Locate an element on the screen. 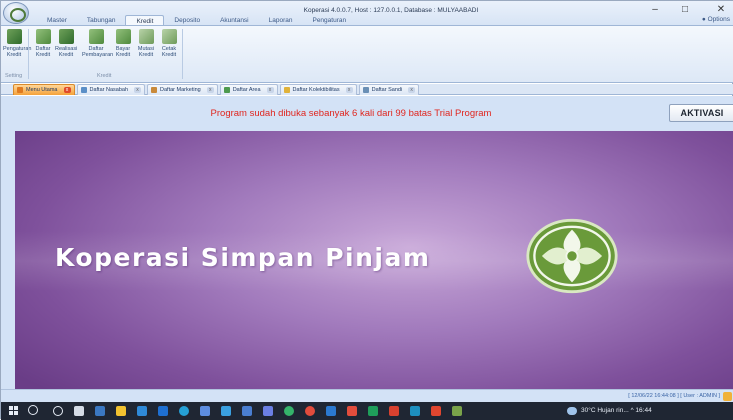 The image size is (733, 420). ribbon-group-label-setting: Setting is located at coordinates (14, 76).